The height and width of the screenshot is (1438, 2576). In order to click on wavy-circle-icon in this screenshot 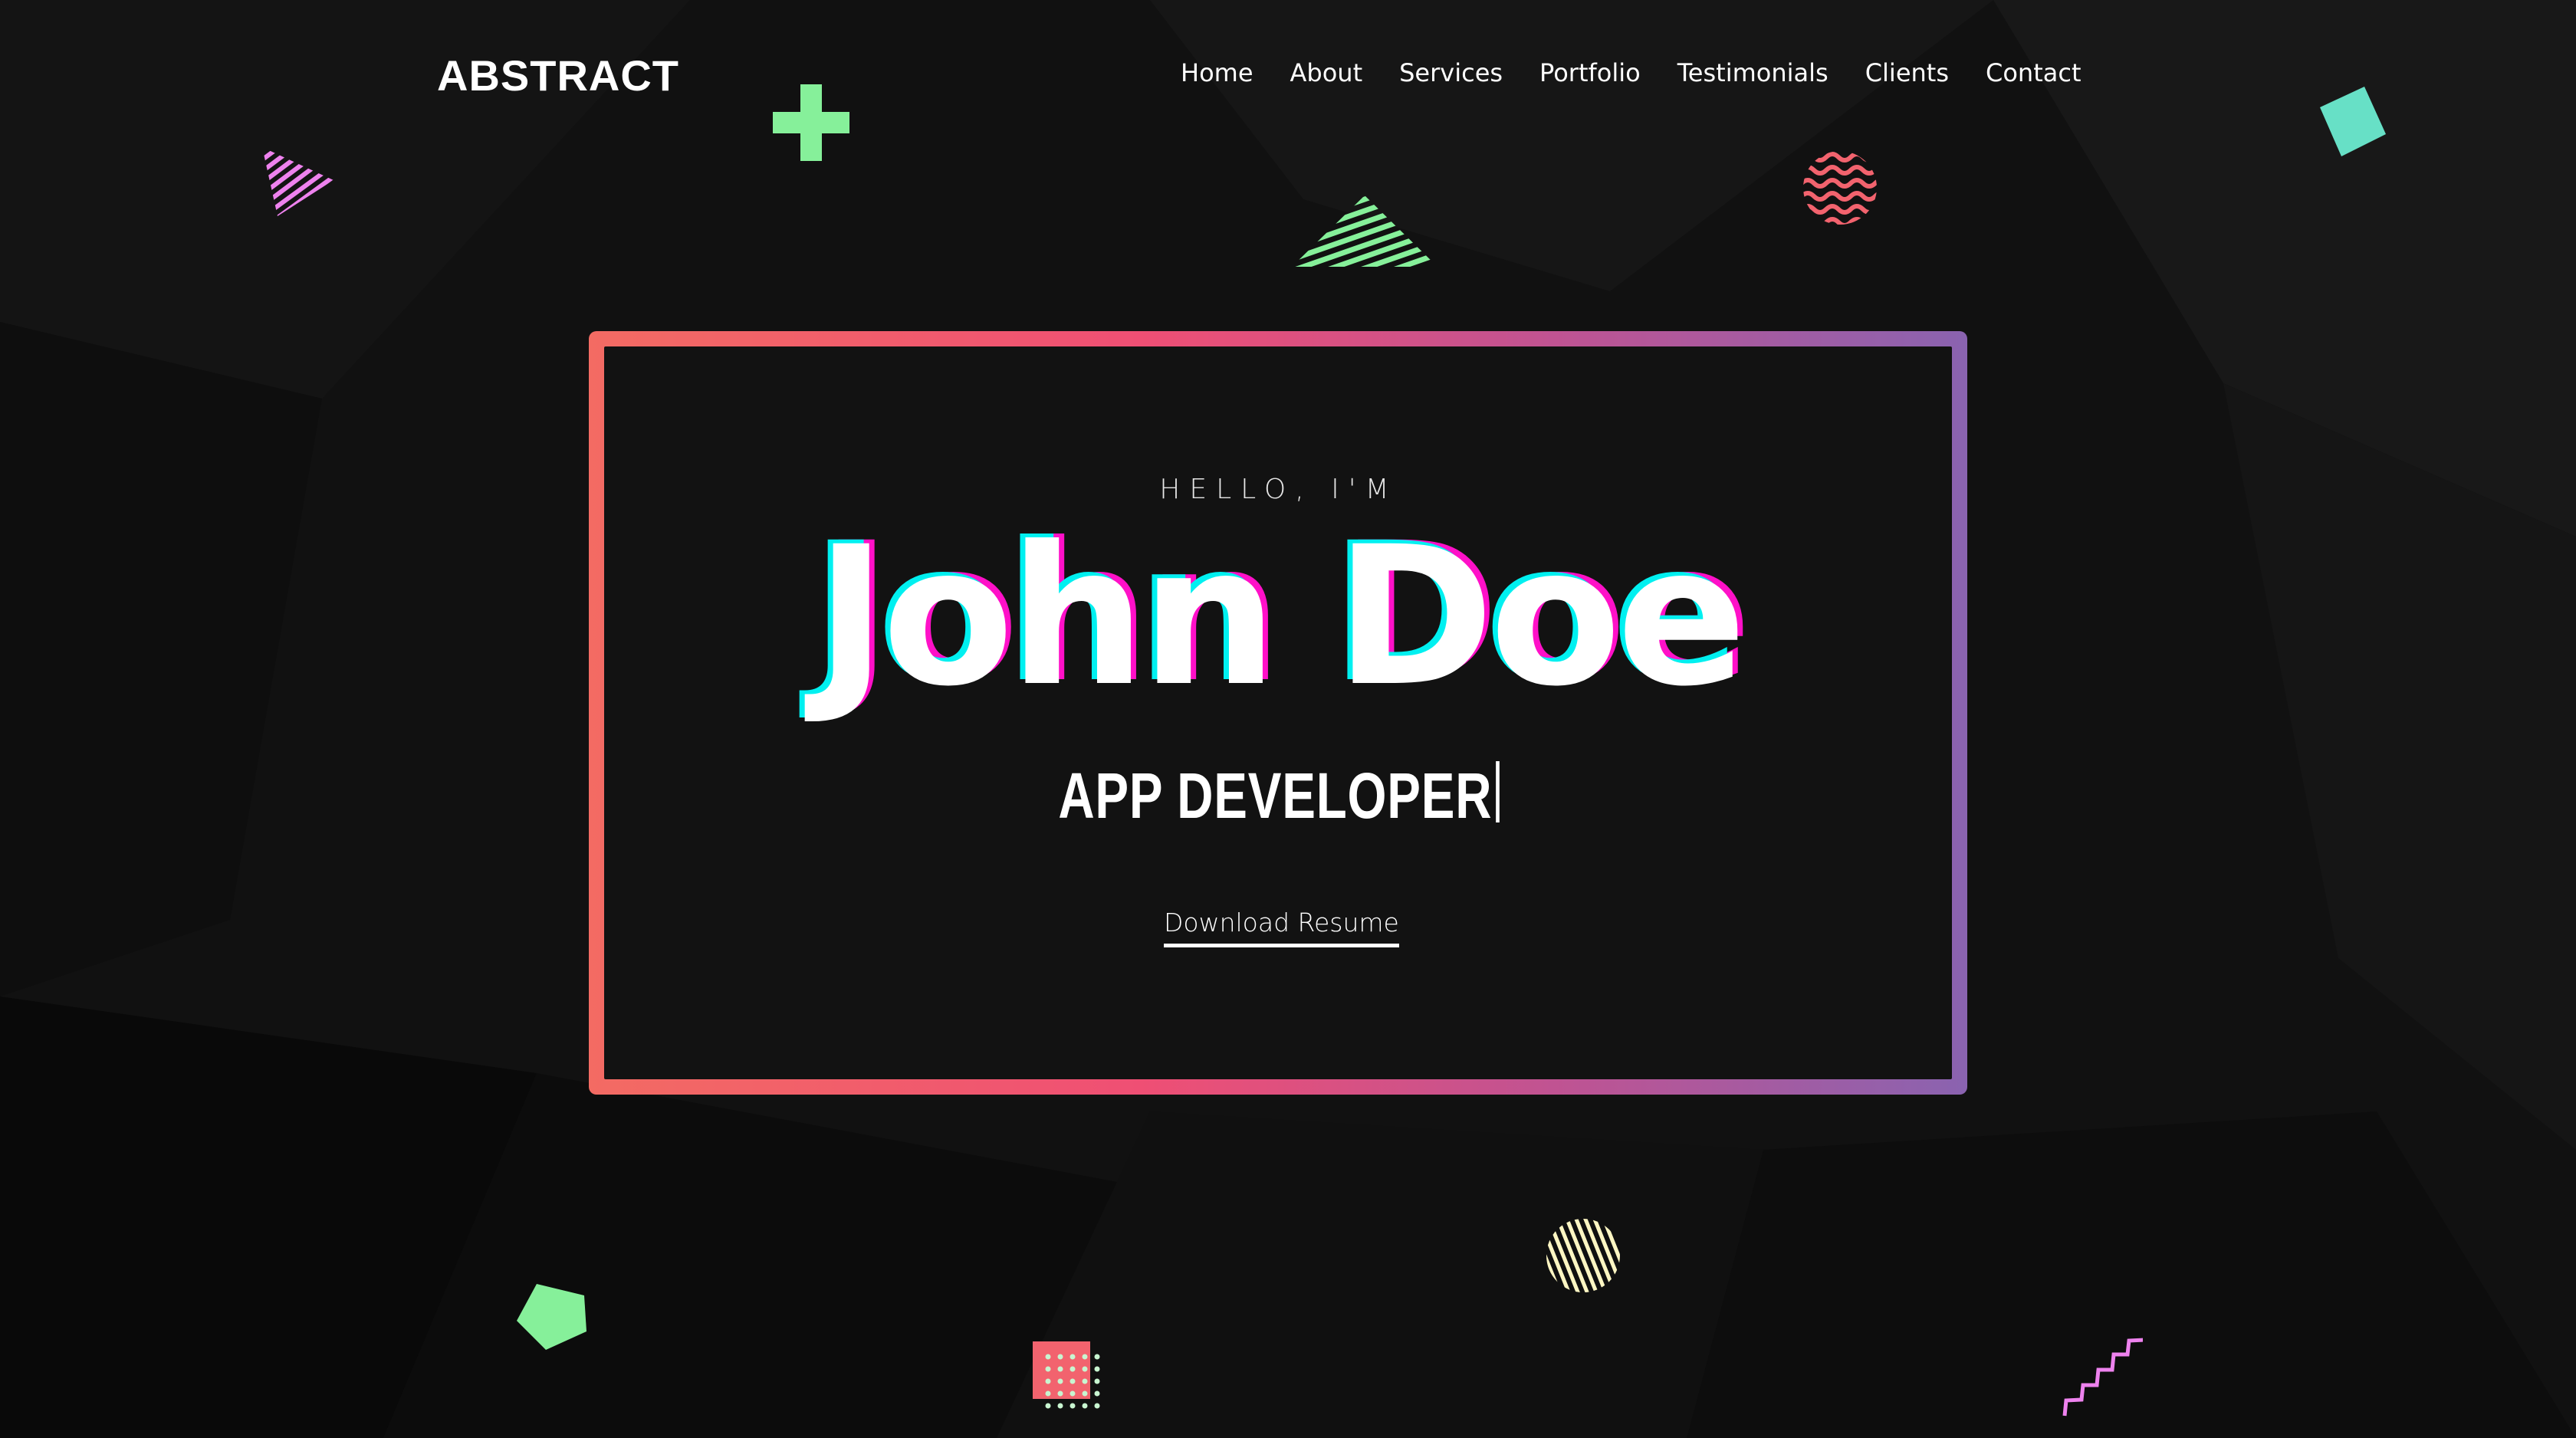, I will do `click(1840, 188)`.